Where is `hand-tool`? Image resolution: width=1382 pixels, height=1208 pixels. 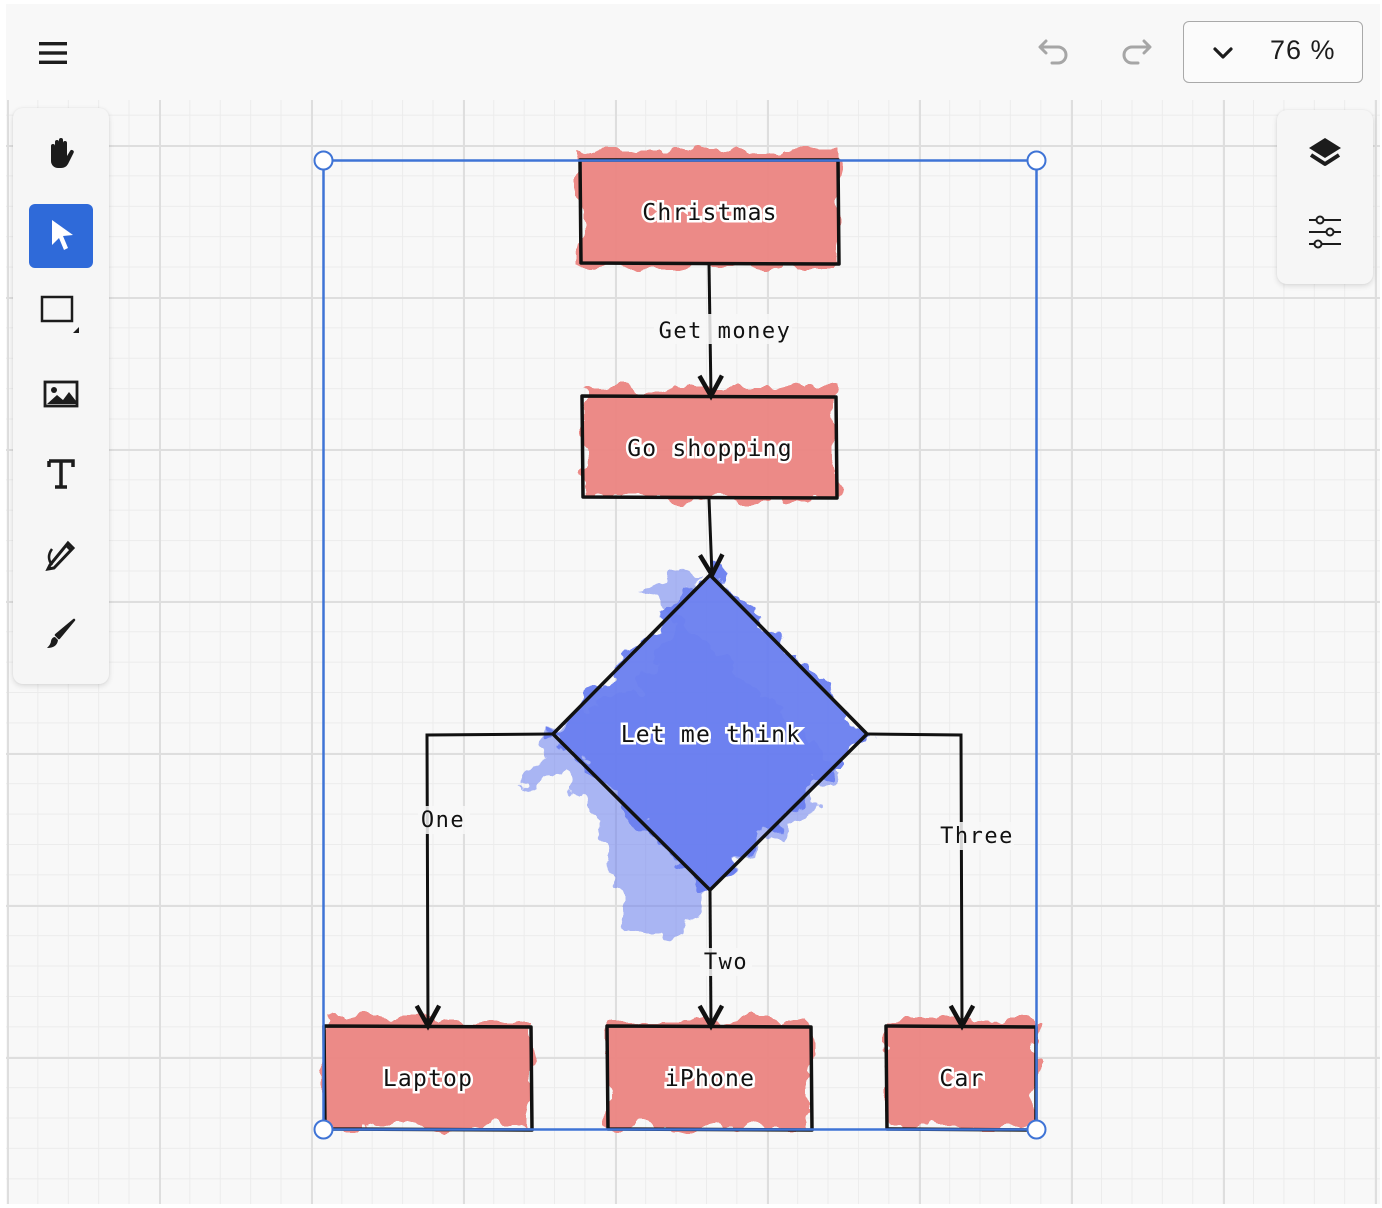
hand-tool is located at coordinates (61, 156).